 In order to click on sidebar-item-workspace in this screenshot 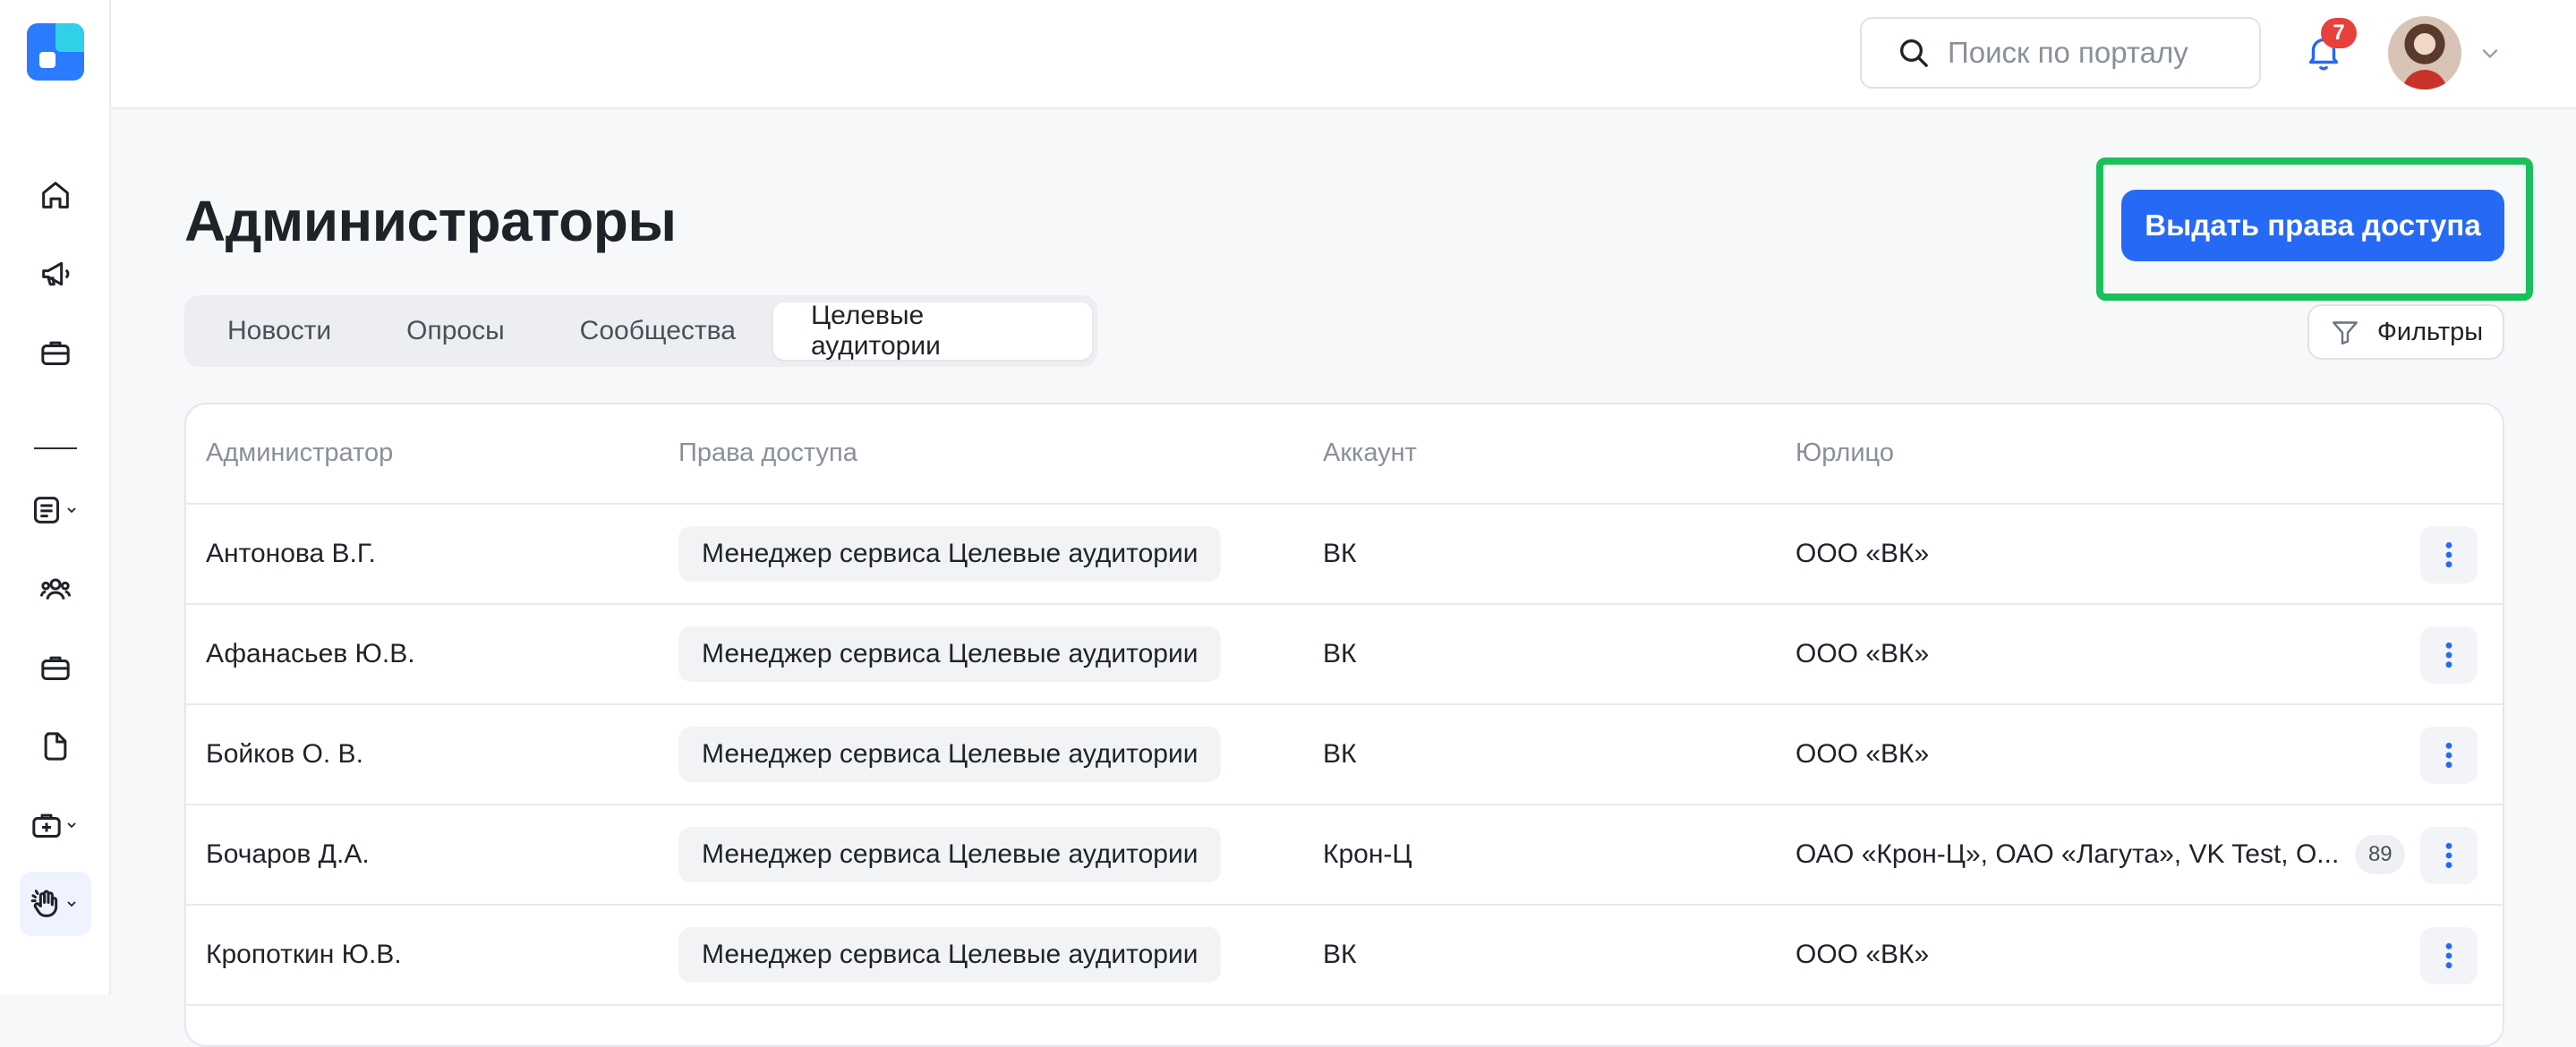, I will do `click(55, 667)`.